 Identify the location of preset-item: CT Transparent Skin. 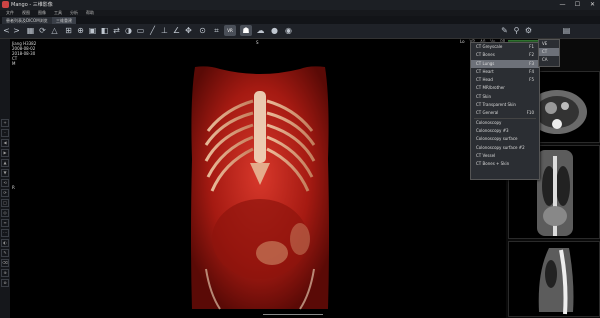
(505, 105).